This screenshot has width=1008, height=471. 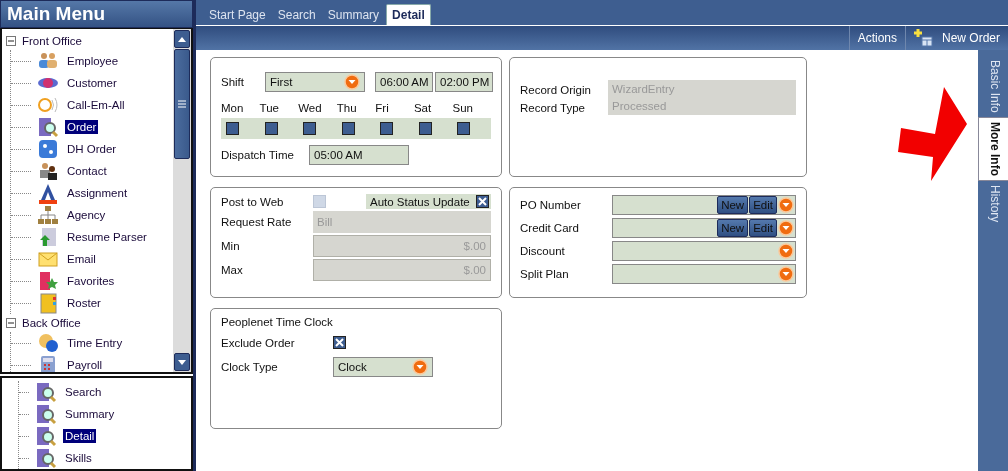 I want to click on field-label: Clock Type, so click(x=250, y=367).